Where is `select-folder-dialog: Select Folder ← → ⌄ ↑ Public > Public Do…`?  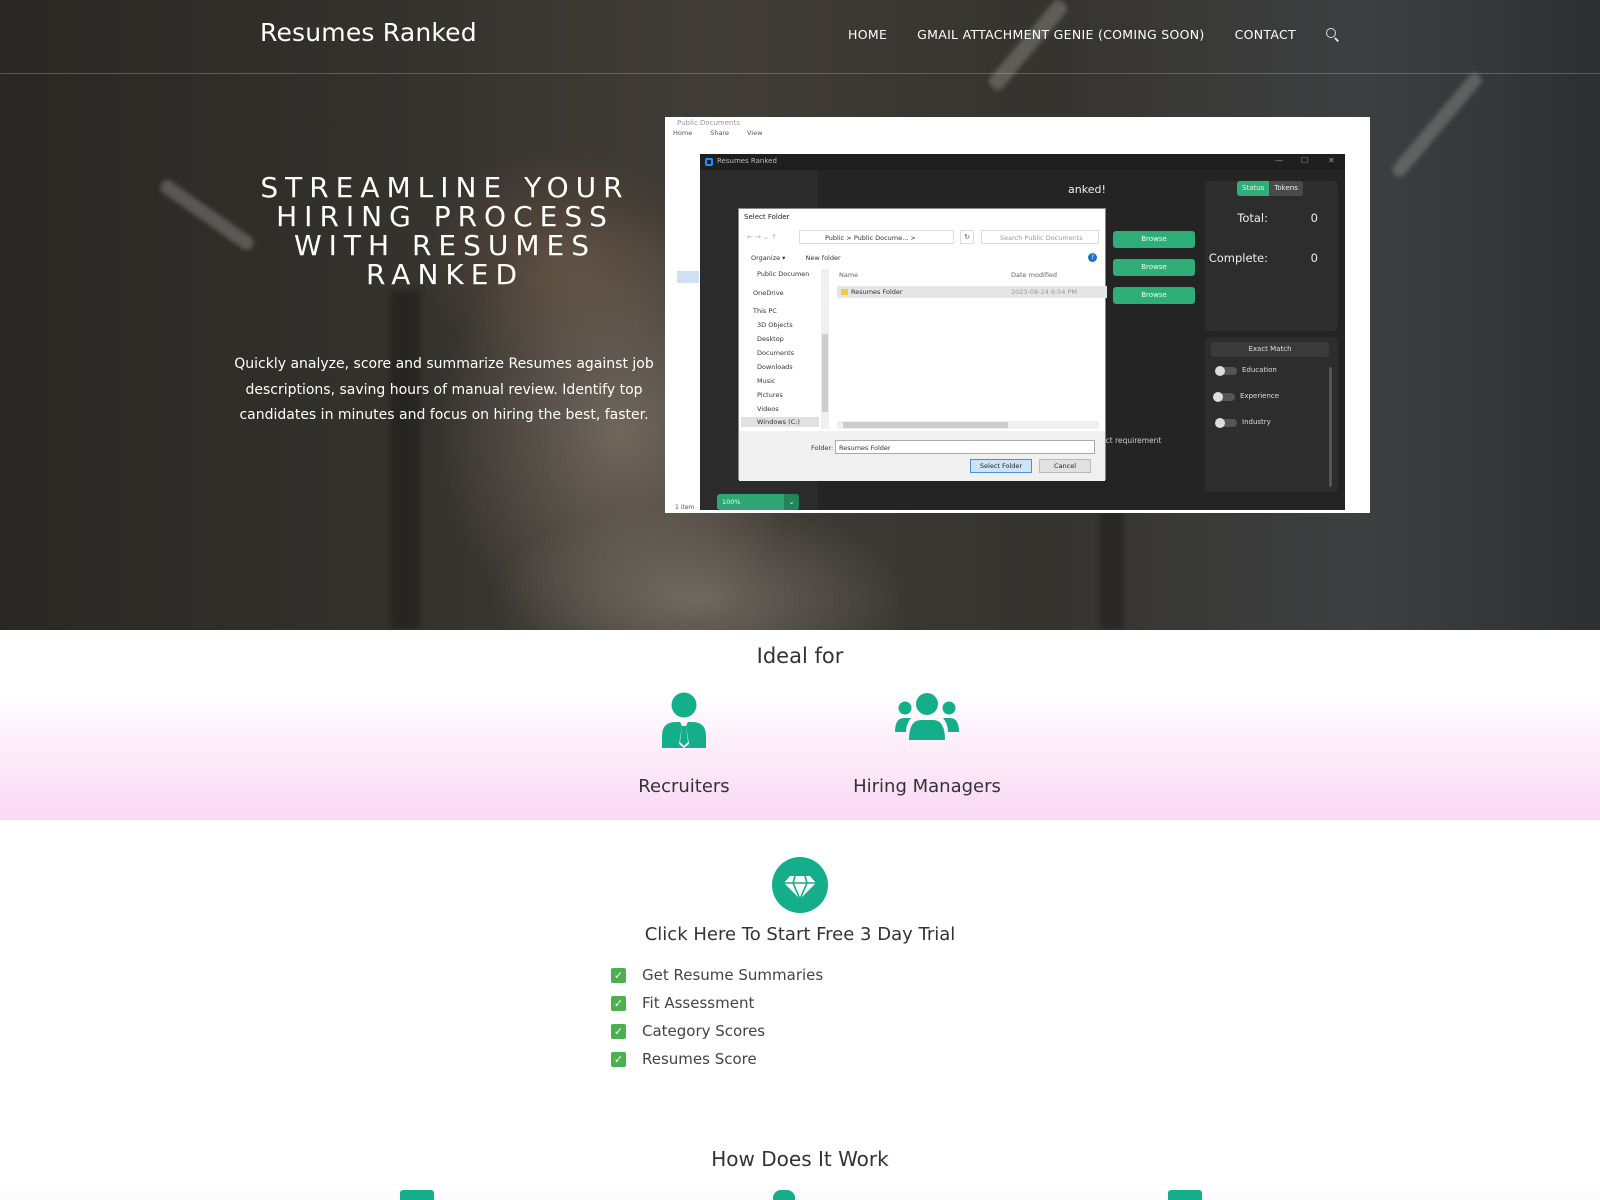 select-folder-dialog: Select Folder ← → ⌄ ↑ Public > Public Do… is located at coordinates (922, 344).